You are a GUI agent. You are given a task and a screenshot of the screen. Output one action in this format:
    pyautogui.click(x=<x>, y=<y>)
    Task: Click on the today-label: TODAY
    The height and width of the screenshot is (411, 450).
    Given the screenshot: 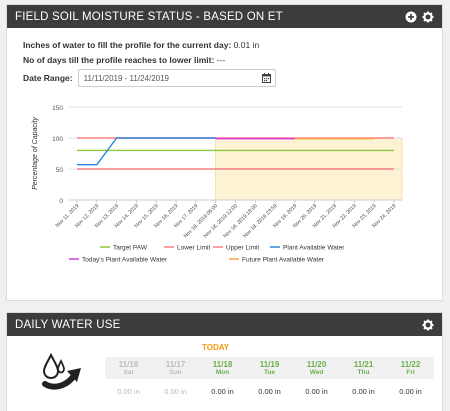 What is the action you would take?
    pyautogui.click(x=216, y=347)
    